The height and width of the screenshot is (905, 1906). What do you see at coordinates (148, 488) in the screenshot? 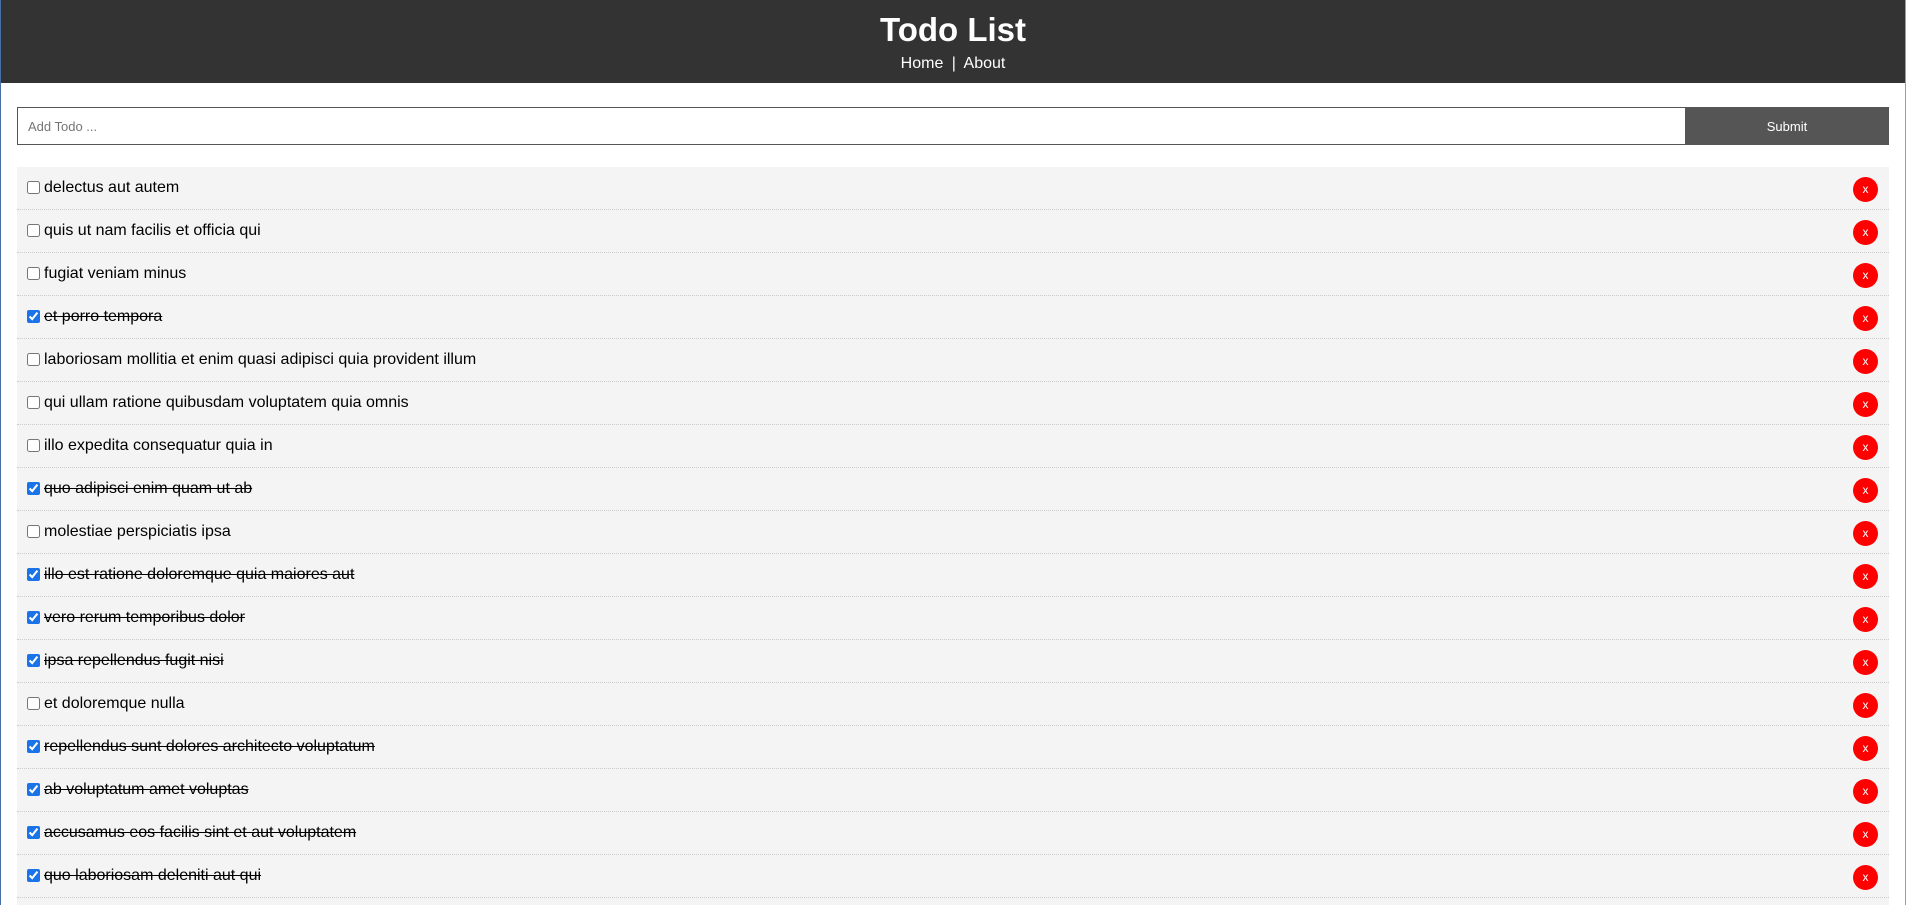
I see `todo-title: quo adipisci enim quam ut ab` at bounding box center [148, 488].